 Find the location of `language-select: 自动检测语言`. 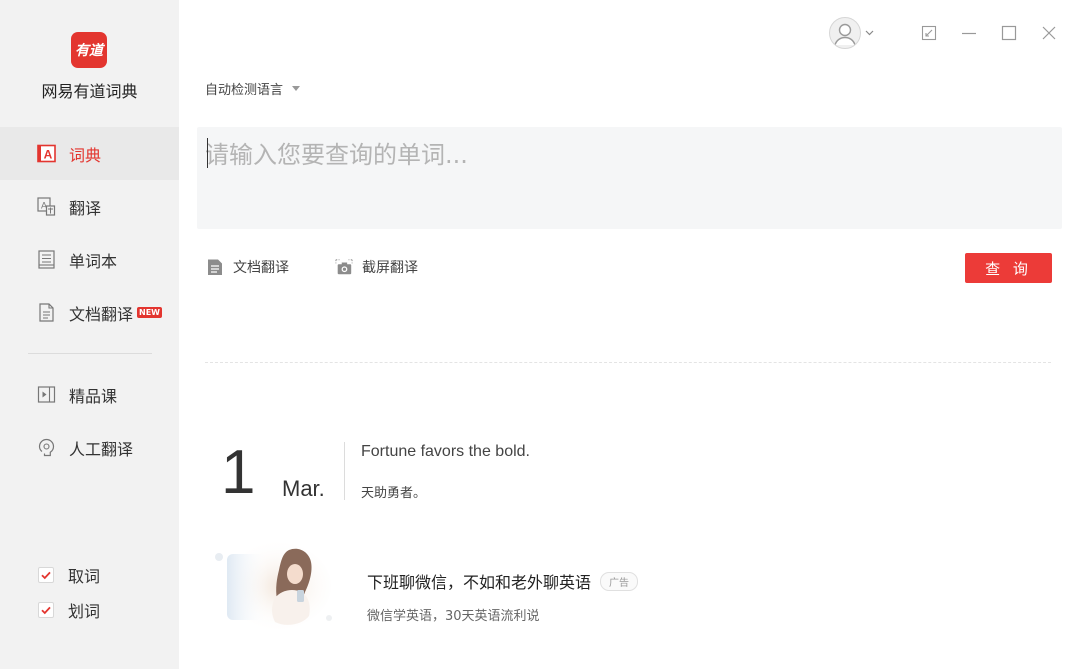

language-select: 自动检测语言 is located at coordinates (253, 88).